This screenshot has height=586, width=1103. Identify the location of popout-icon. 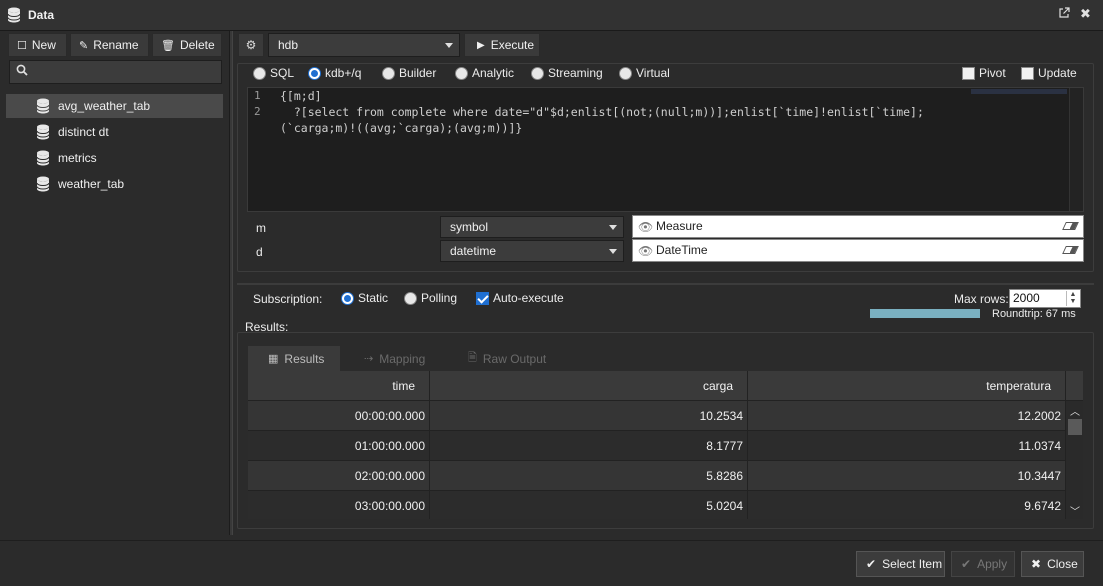
(1064, 14).